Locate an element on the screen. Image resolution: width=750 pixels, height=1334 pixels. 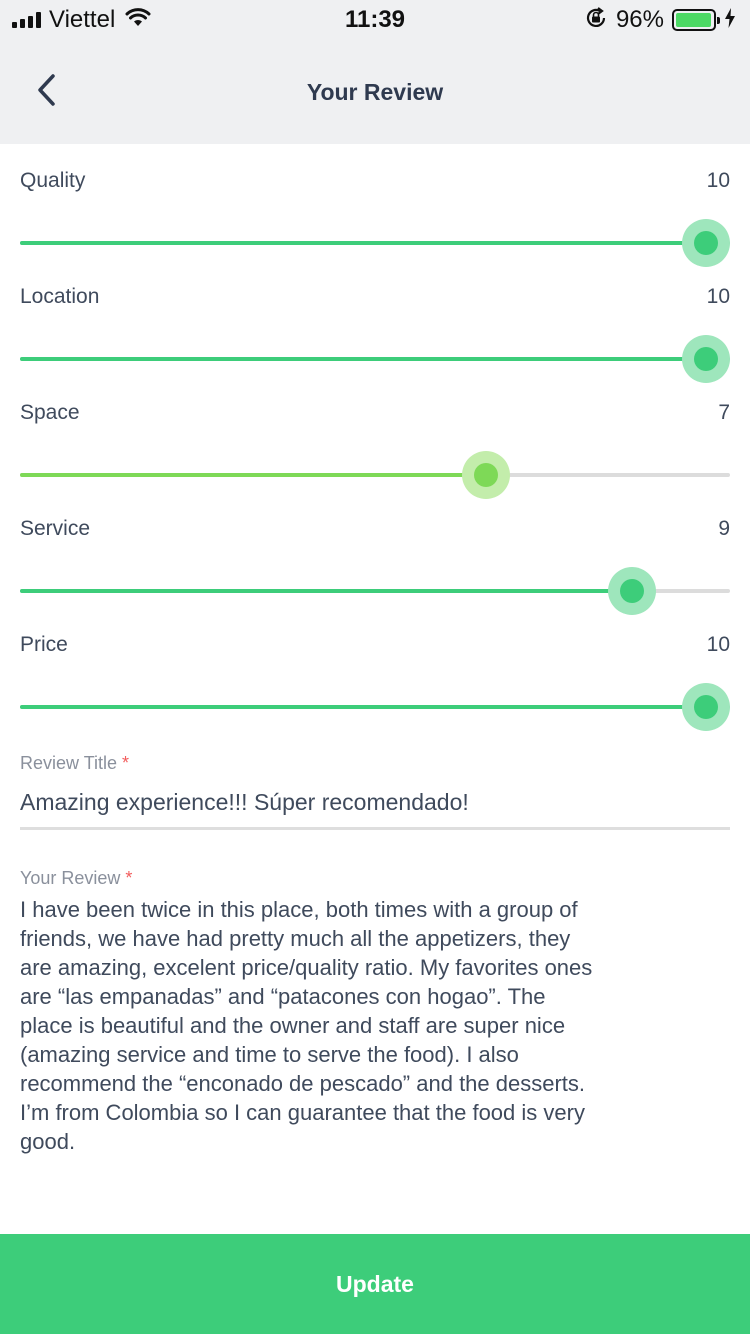
update-button: Update is located at coordinates (375, 1284).